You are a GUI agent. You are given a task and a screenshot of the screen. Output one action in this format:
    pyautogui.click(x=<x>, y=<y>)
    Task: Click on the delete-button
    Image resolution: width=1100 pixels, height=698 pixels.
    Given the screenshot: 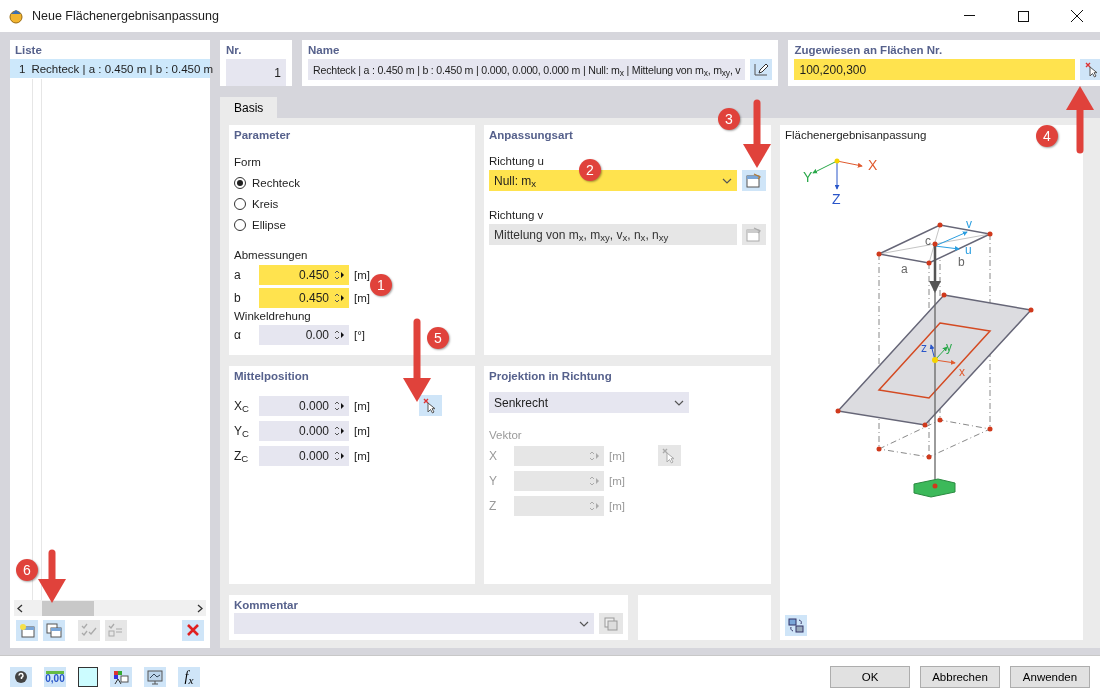 What is the action you would take?
    pyautogui.click(x=193, y=630)
    